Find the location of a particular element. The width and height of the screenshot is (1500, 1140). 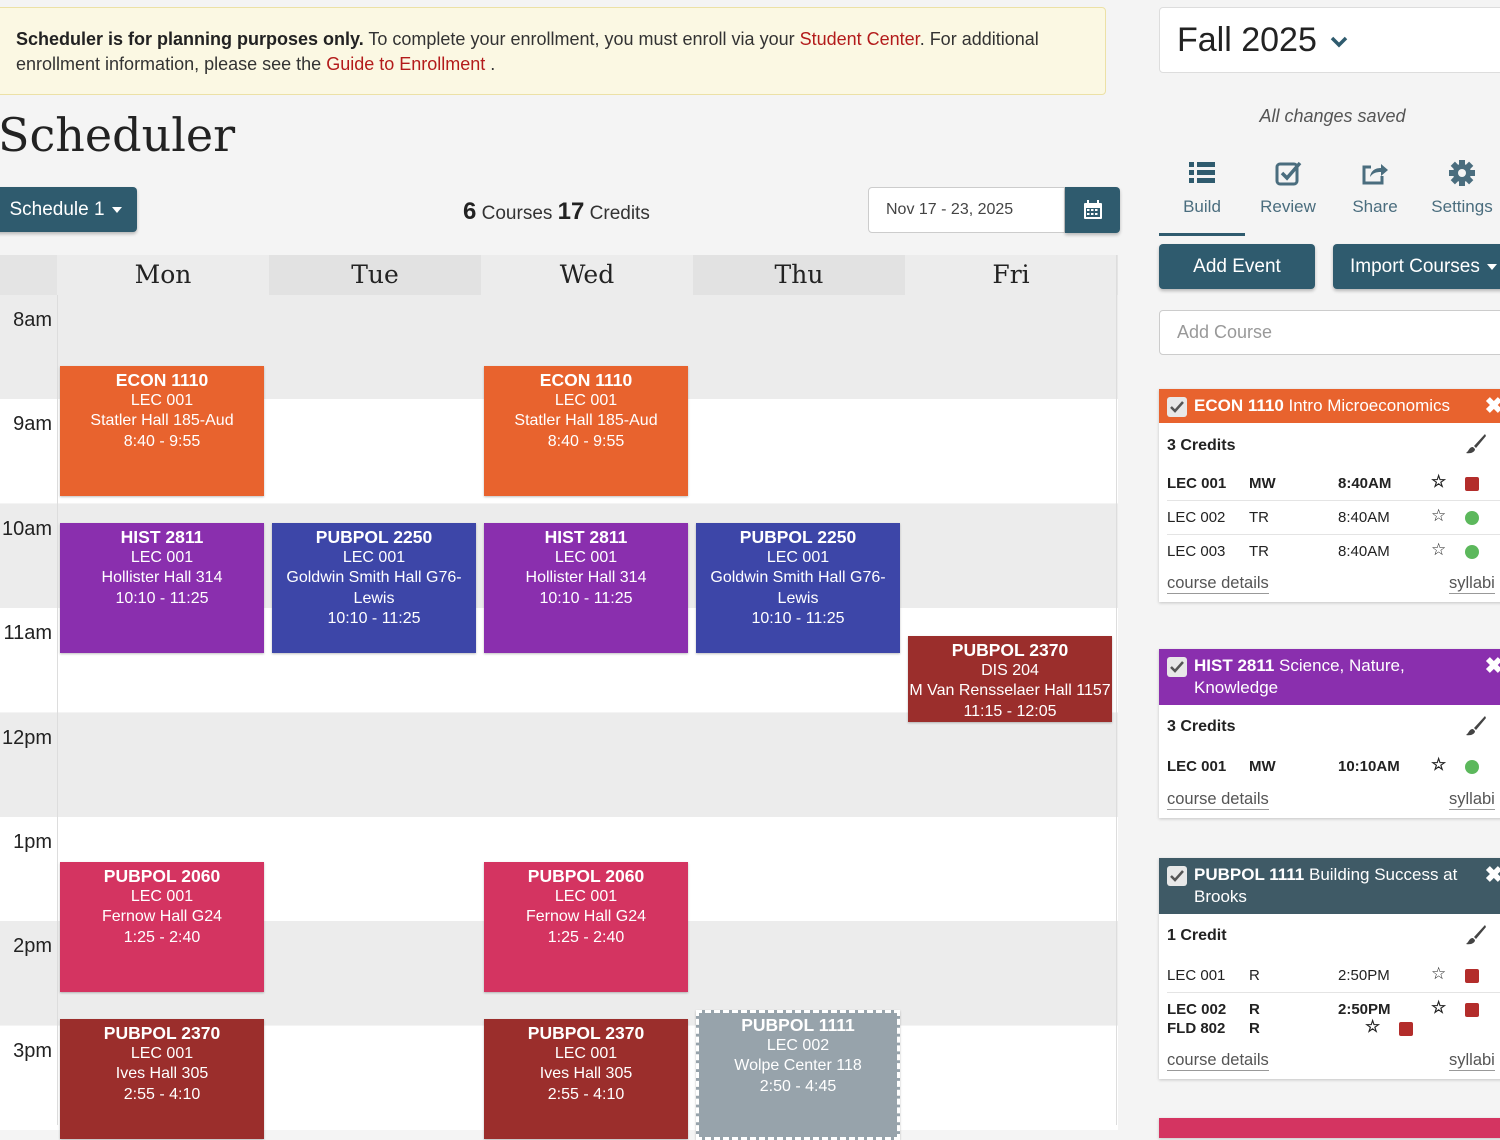

hour-row: 12pm is located at coordinates (559, 764).